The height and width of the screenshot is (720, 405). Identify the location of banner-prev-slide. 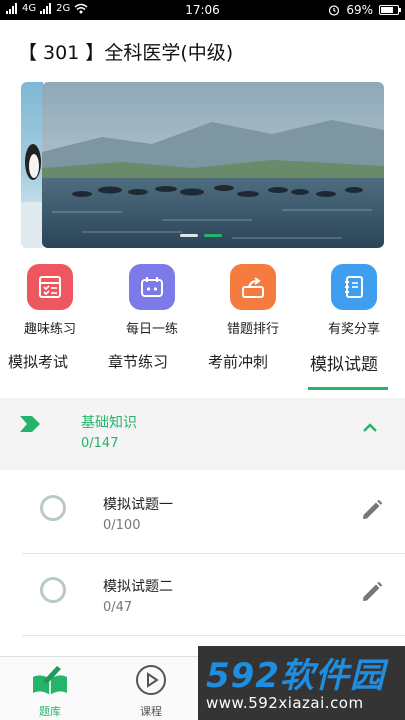
(32, 165).